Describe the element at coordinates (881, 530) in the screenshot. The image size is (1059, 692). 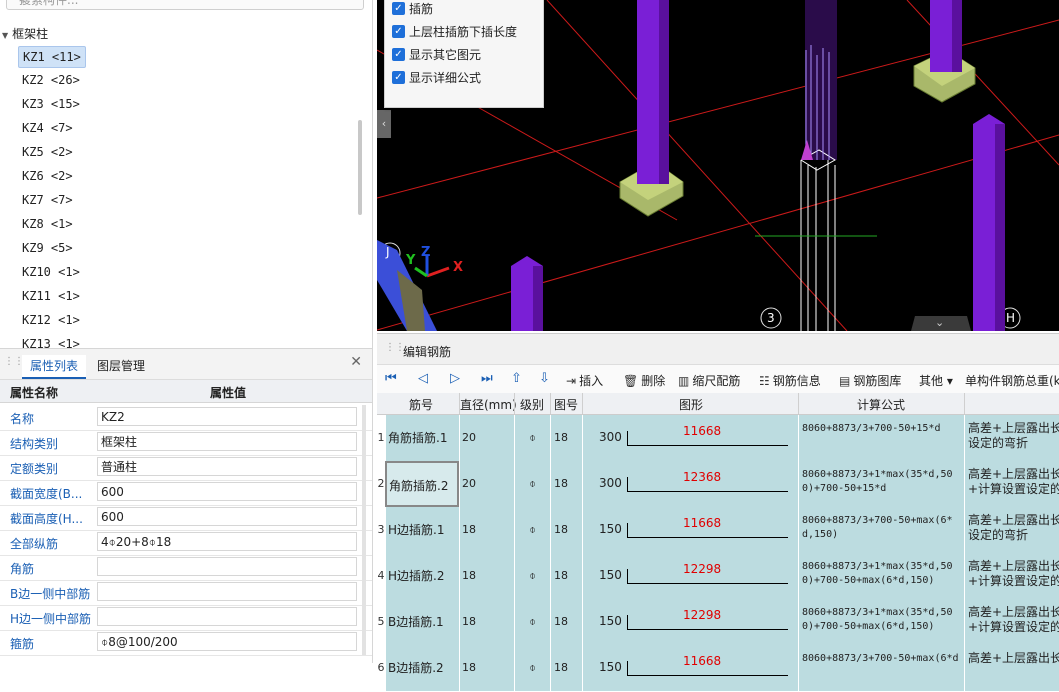
I see `formula-cell: 8060+8873/3+700-50+max(6*d,150)` at that location.